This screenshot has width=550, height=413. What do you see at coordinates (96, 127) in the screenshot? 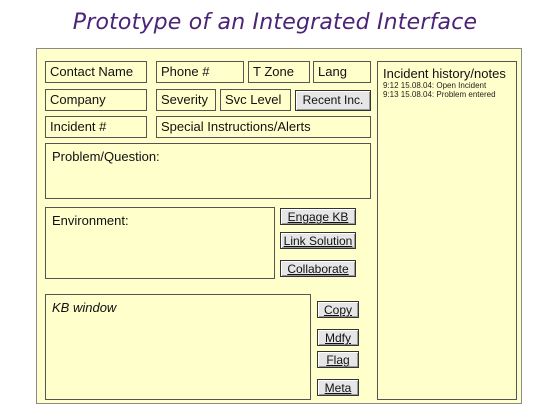
I see `incident-number-field: Incident #` at bounding box center [96, 127].